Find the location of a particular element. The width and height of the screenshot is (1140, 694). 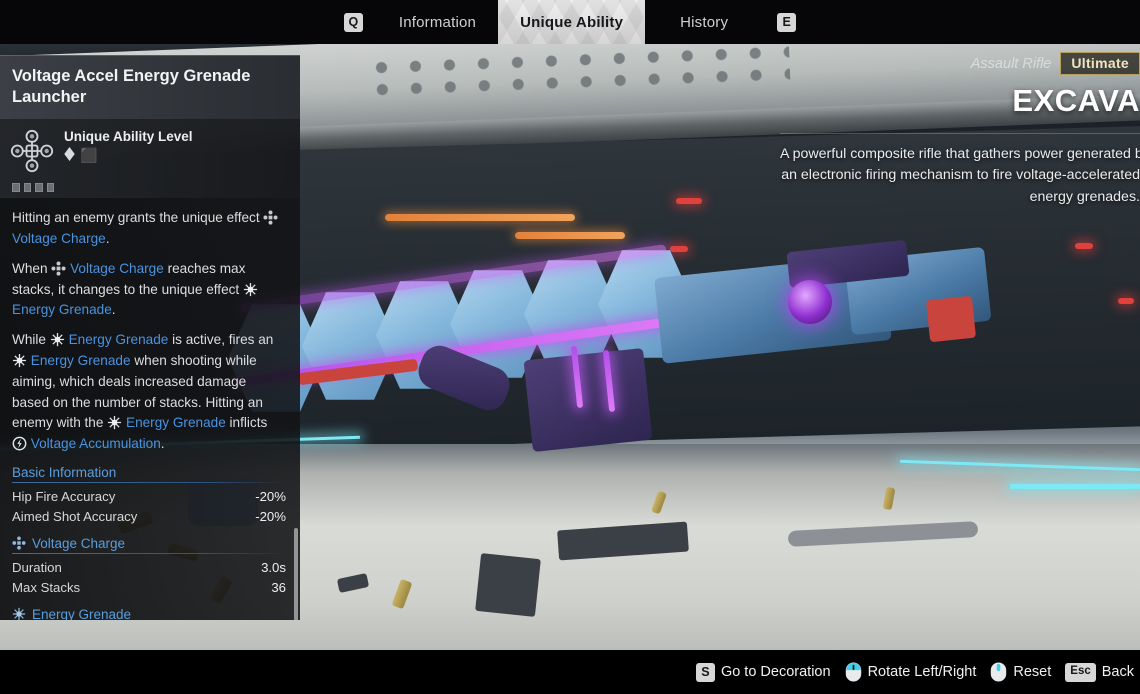

top-tab-bar: Q Information Unique Ability History E is located at coordinates (570, 22).